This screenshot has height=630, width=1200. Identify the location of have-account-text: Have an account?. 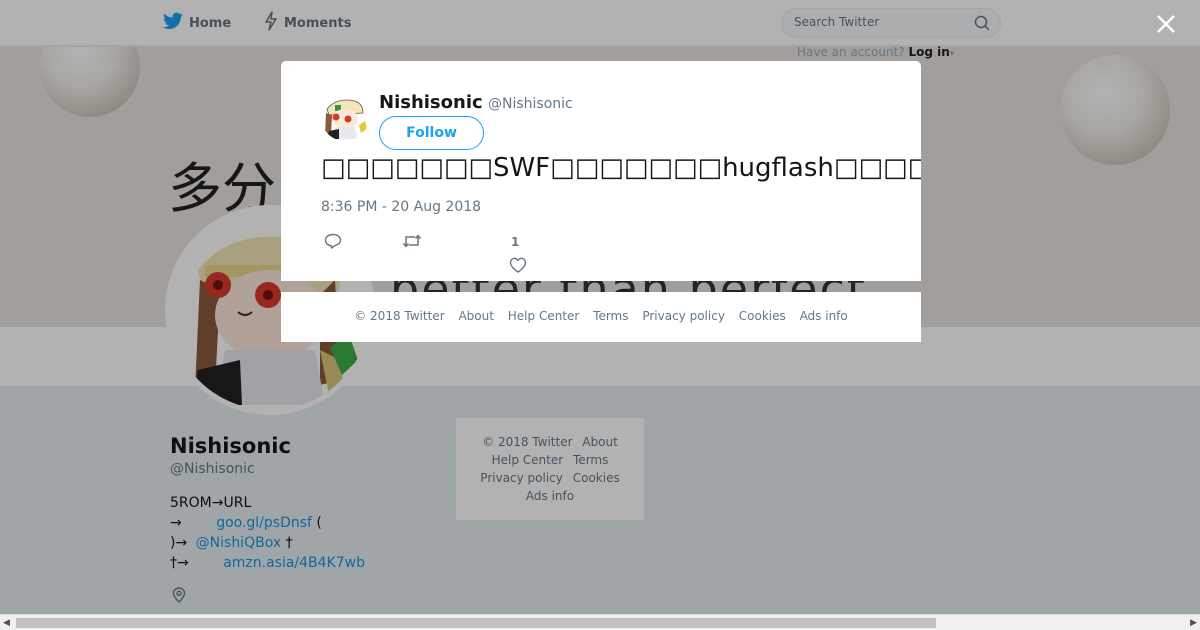
(851, 52).